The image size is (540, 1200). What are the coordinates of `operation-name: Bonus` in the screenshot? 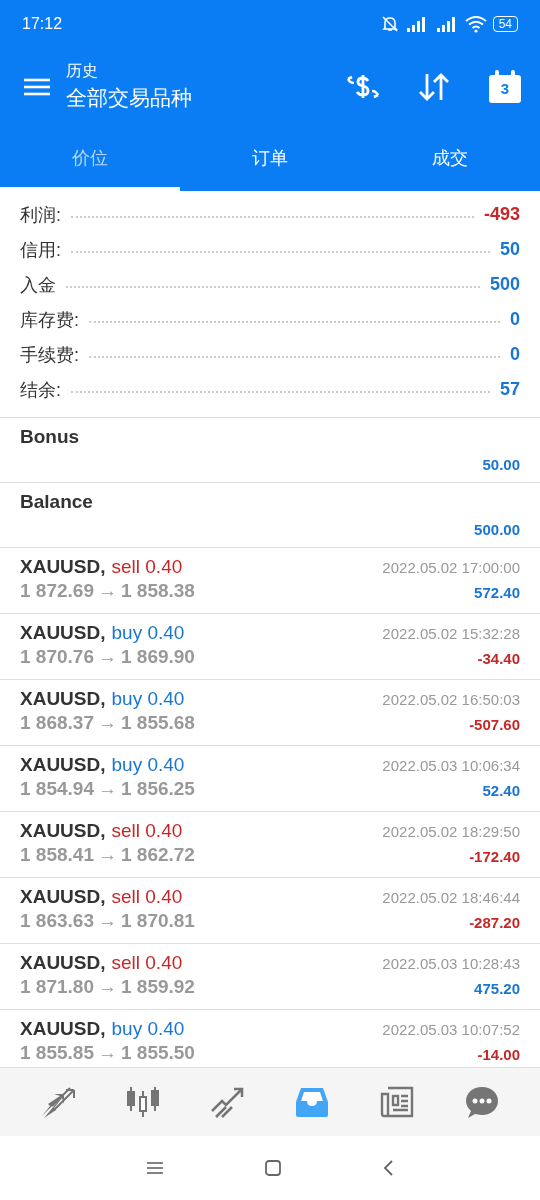 It's located at (50, 437).